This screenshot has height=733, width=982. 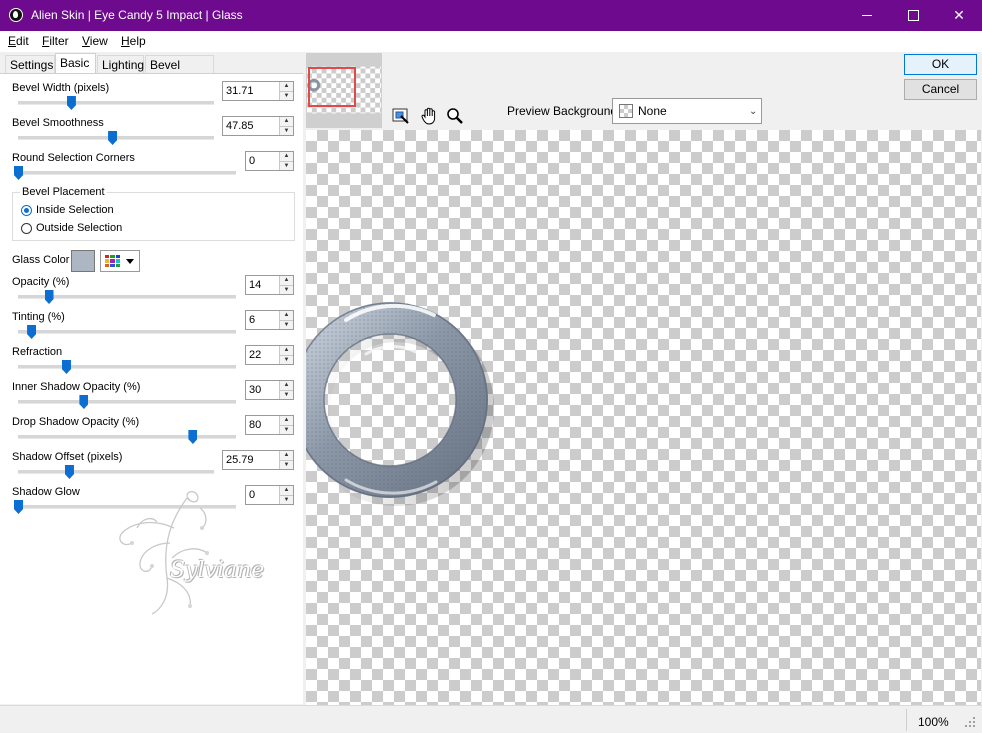 What do you see at coordinates (970, 722) in the screenshot?
I see `resize-grip-icon` at bounding box center [970, 722].